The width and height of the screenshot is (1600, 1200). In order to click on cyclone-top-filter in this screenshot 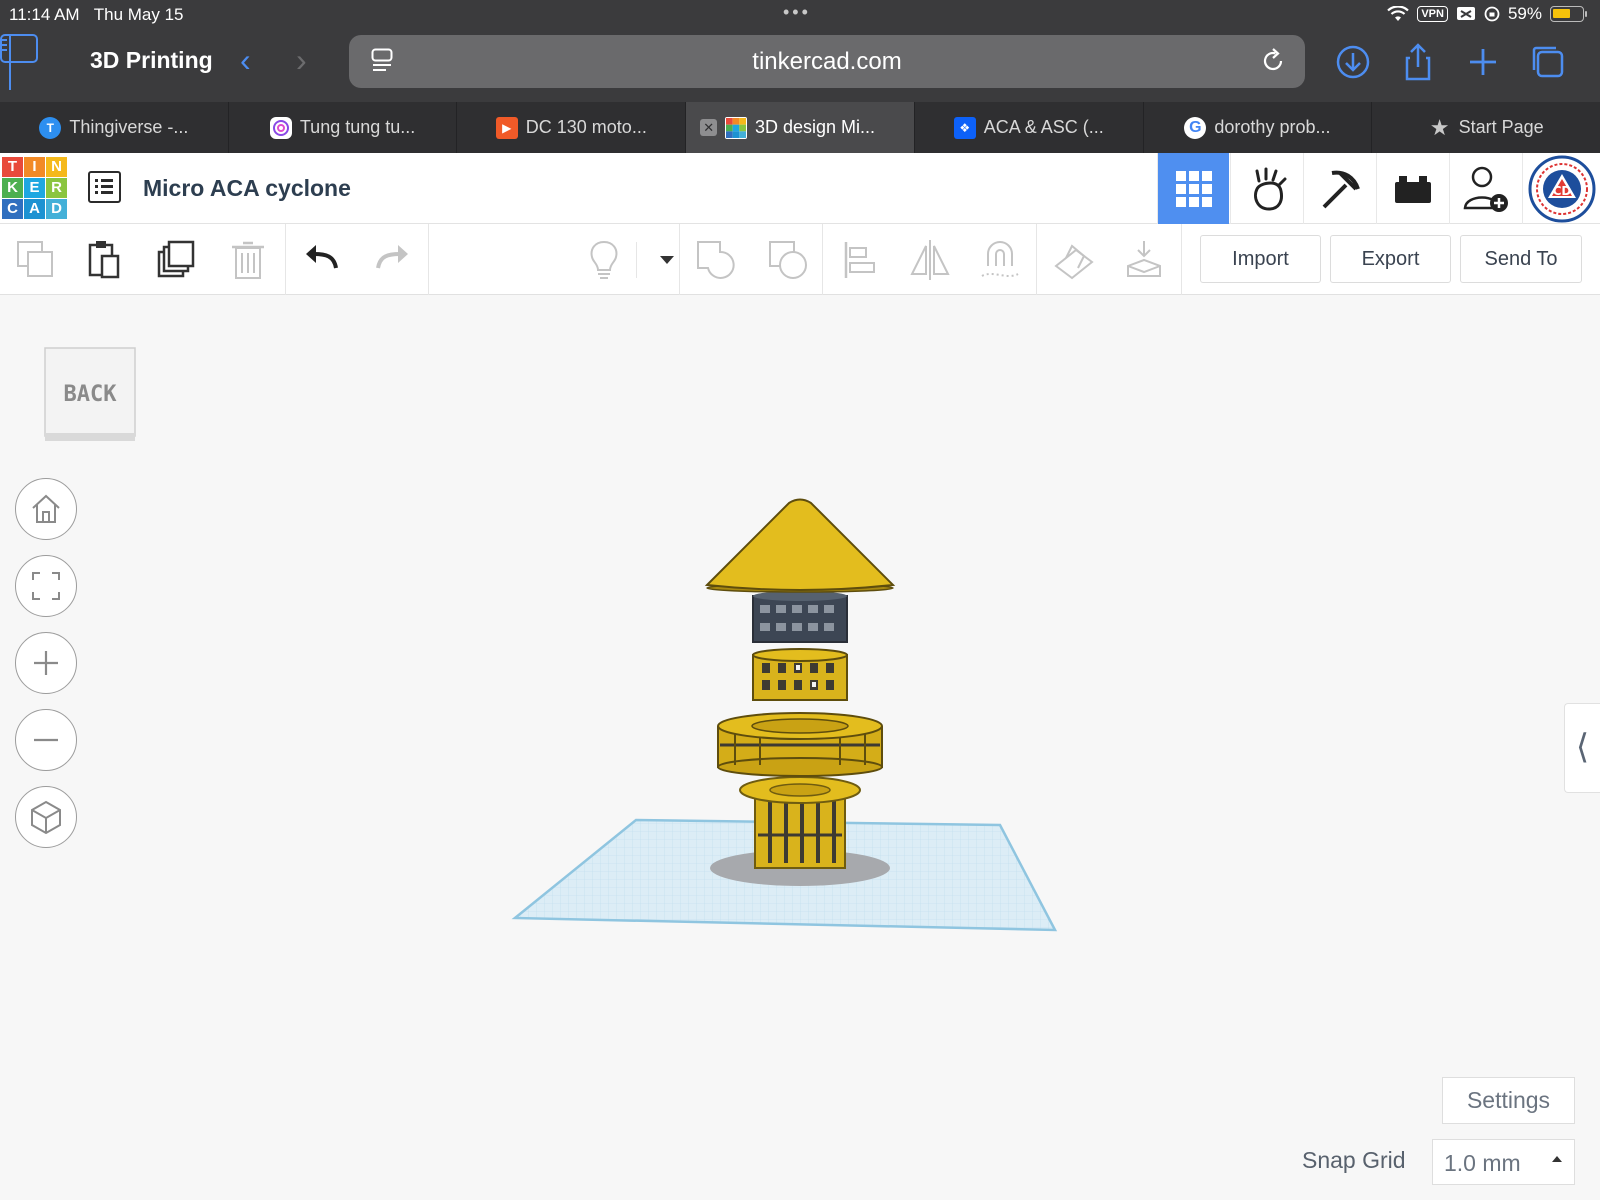, I will do `click(800, 617)`.